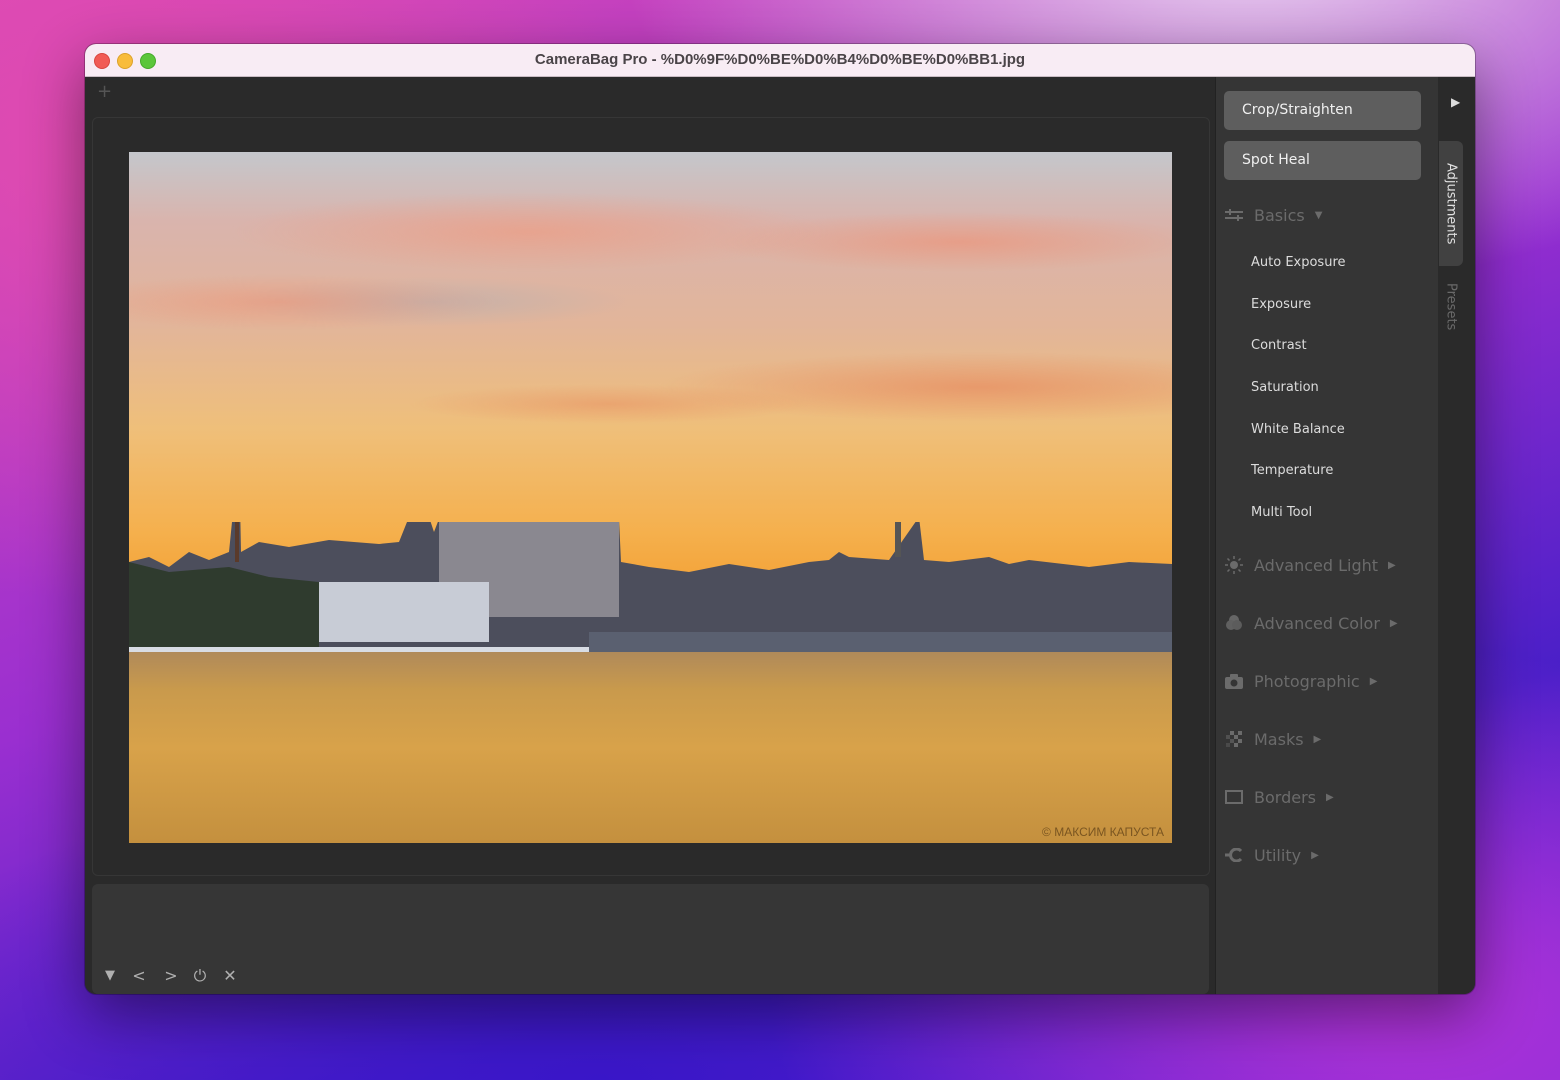 The width and height of the screenshot is (1560, 1080). What do you see at coordinates (1234, 565) in the screenshot?
I see `sun-icon` at bounding box center [1234, 565].